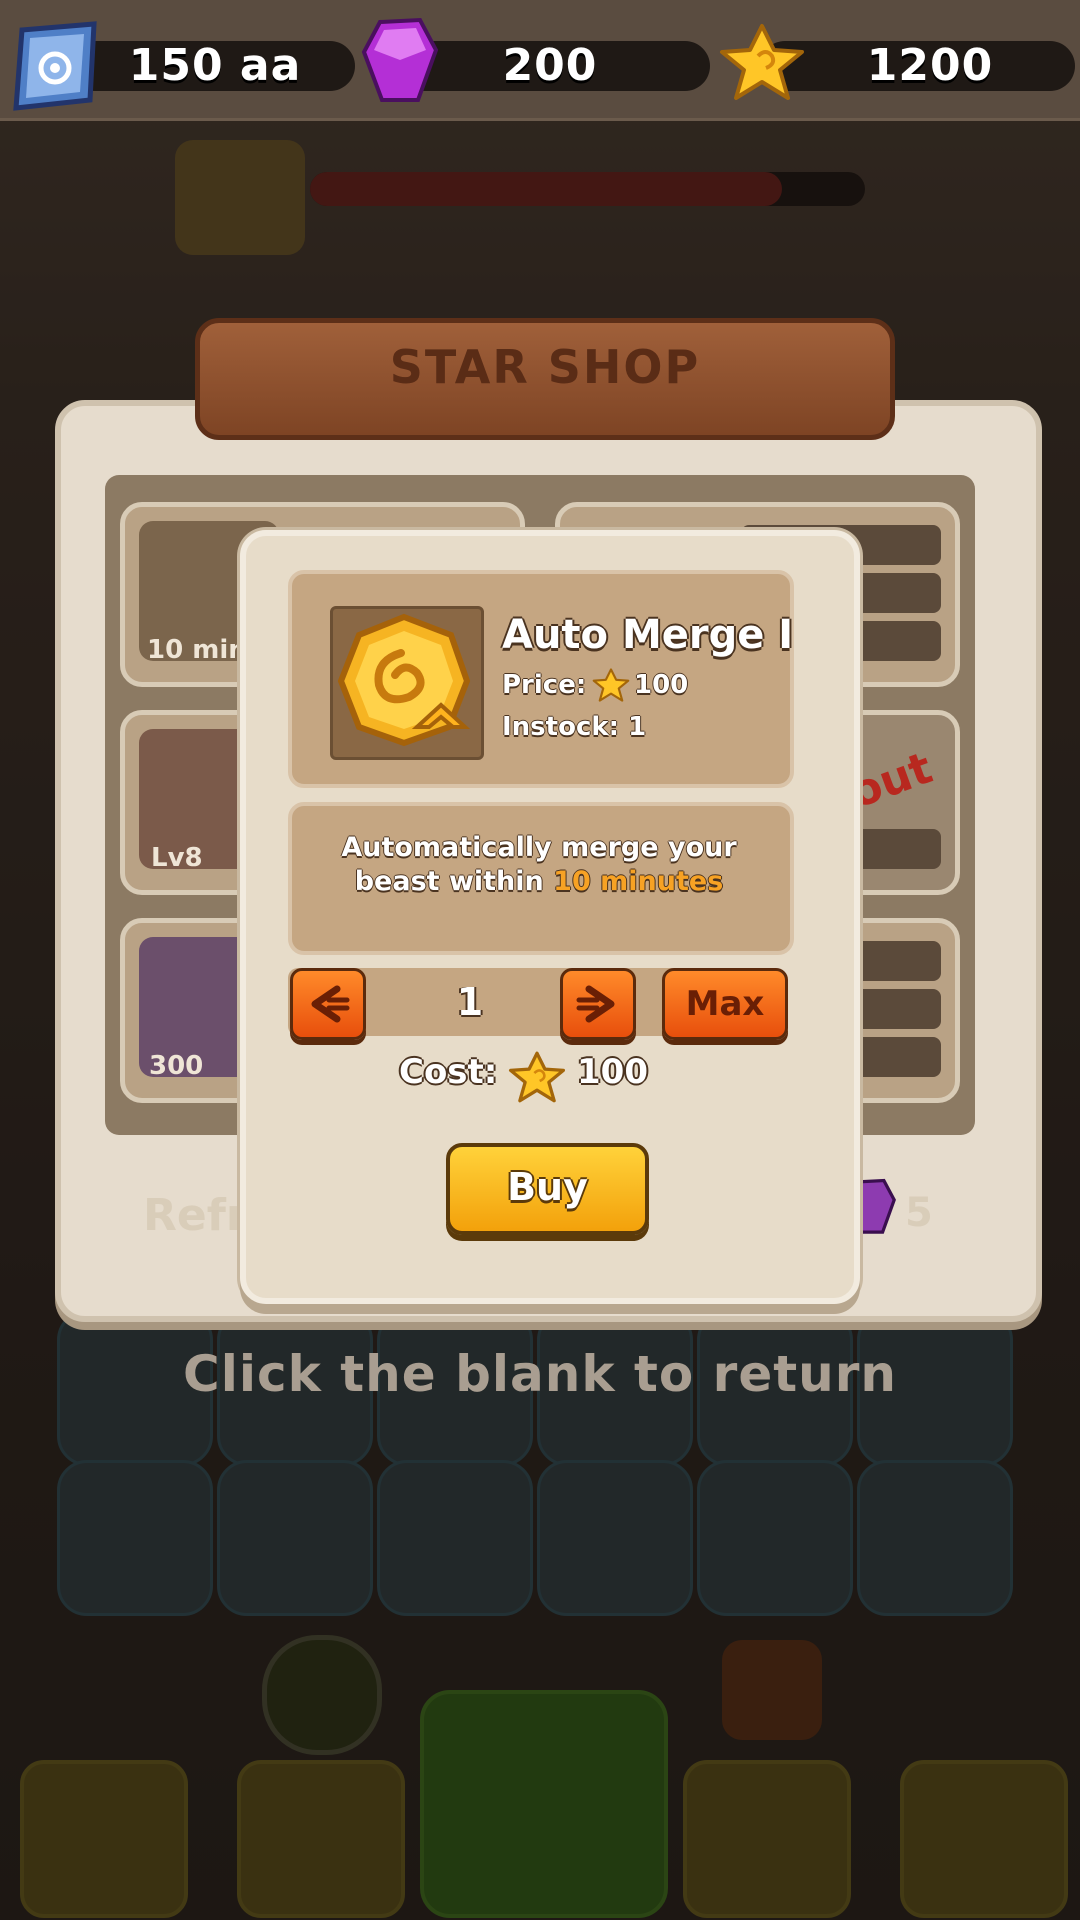  What do you see at coordinates (540, 1374) in the screenshot?
I see `return-hint: Click the blank to return` at bounding box center [540, 1374].